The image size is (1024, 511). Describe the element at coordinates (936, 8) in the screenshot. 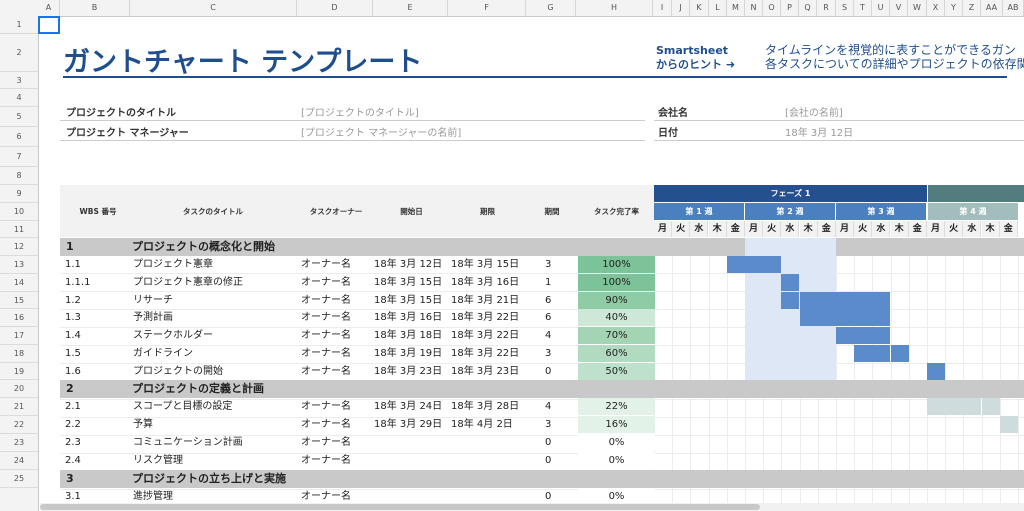

I see `column-header-x: X` at that location.